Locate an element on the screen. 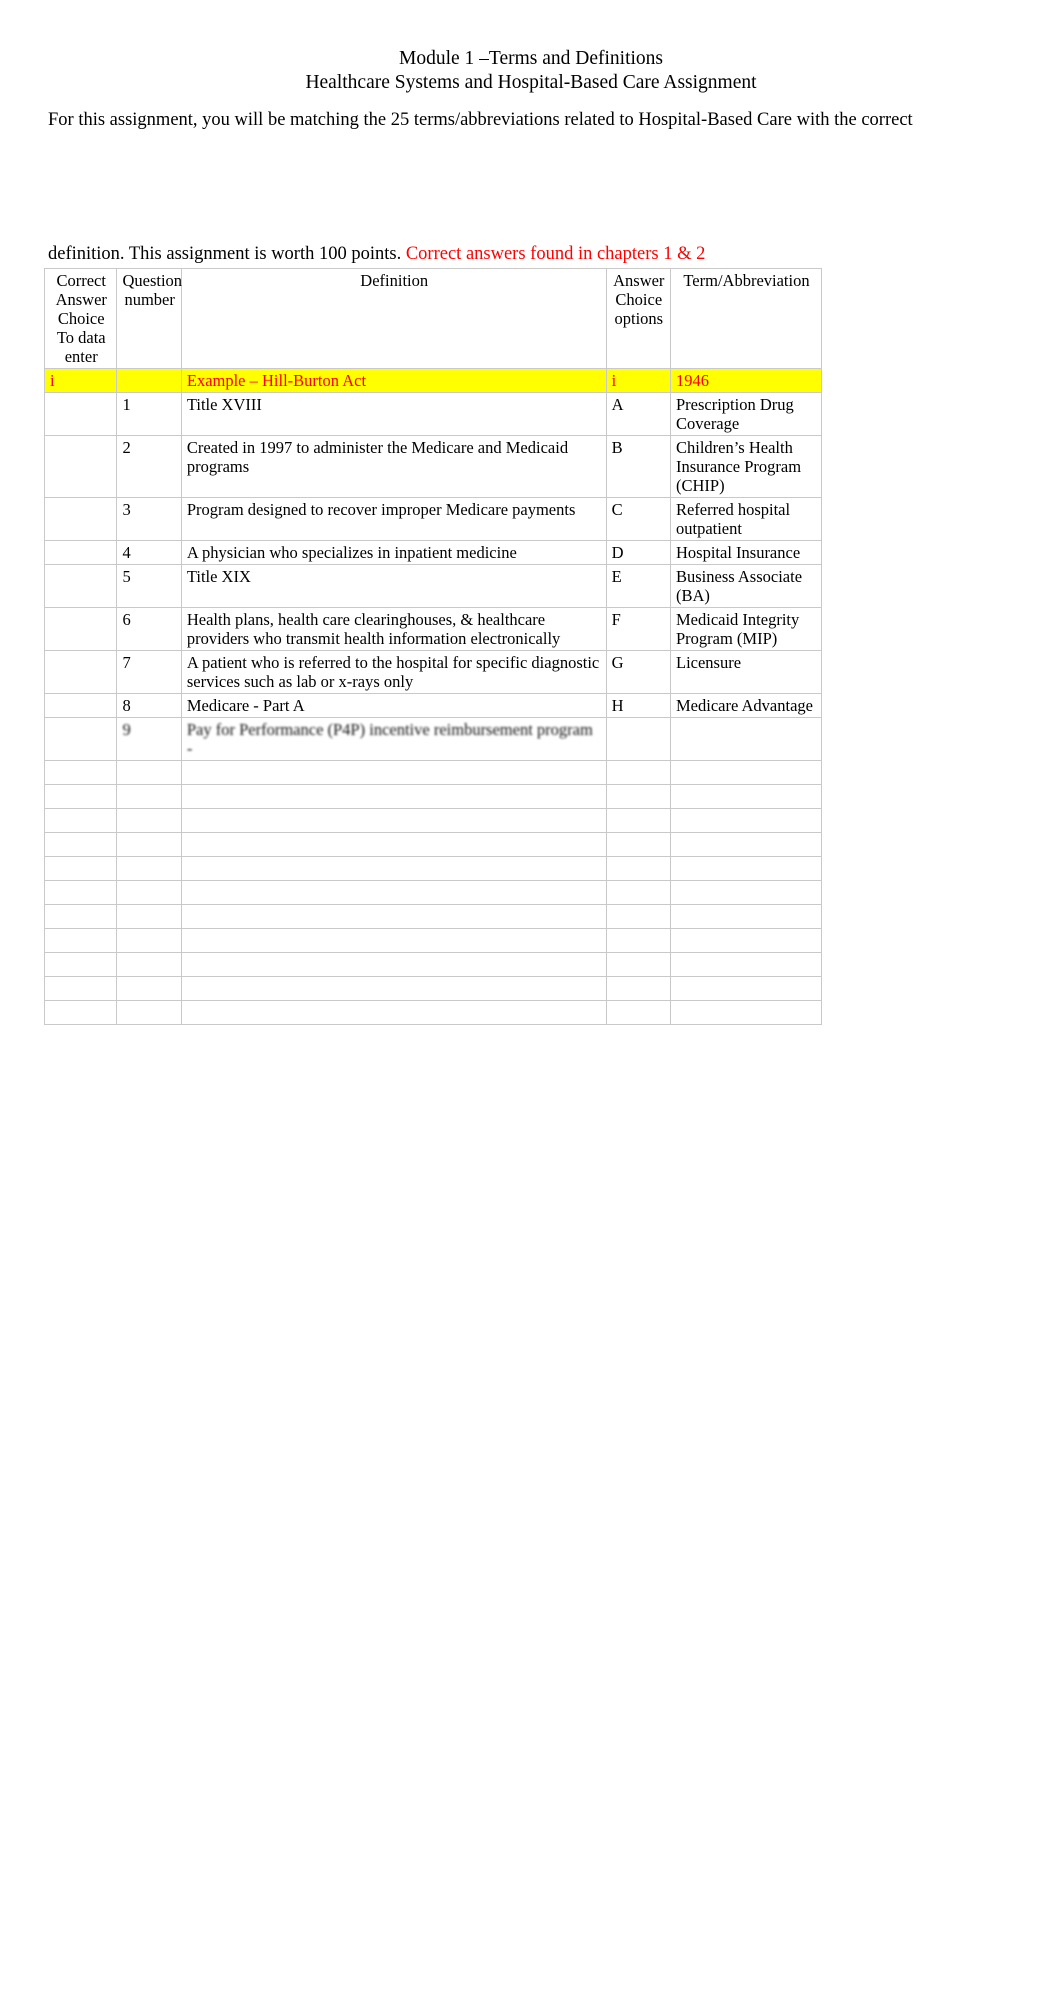  example-row: i Example – Hill-Burton Act i 1946 is located at coordinates (433, 380).